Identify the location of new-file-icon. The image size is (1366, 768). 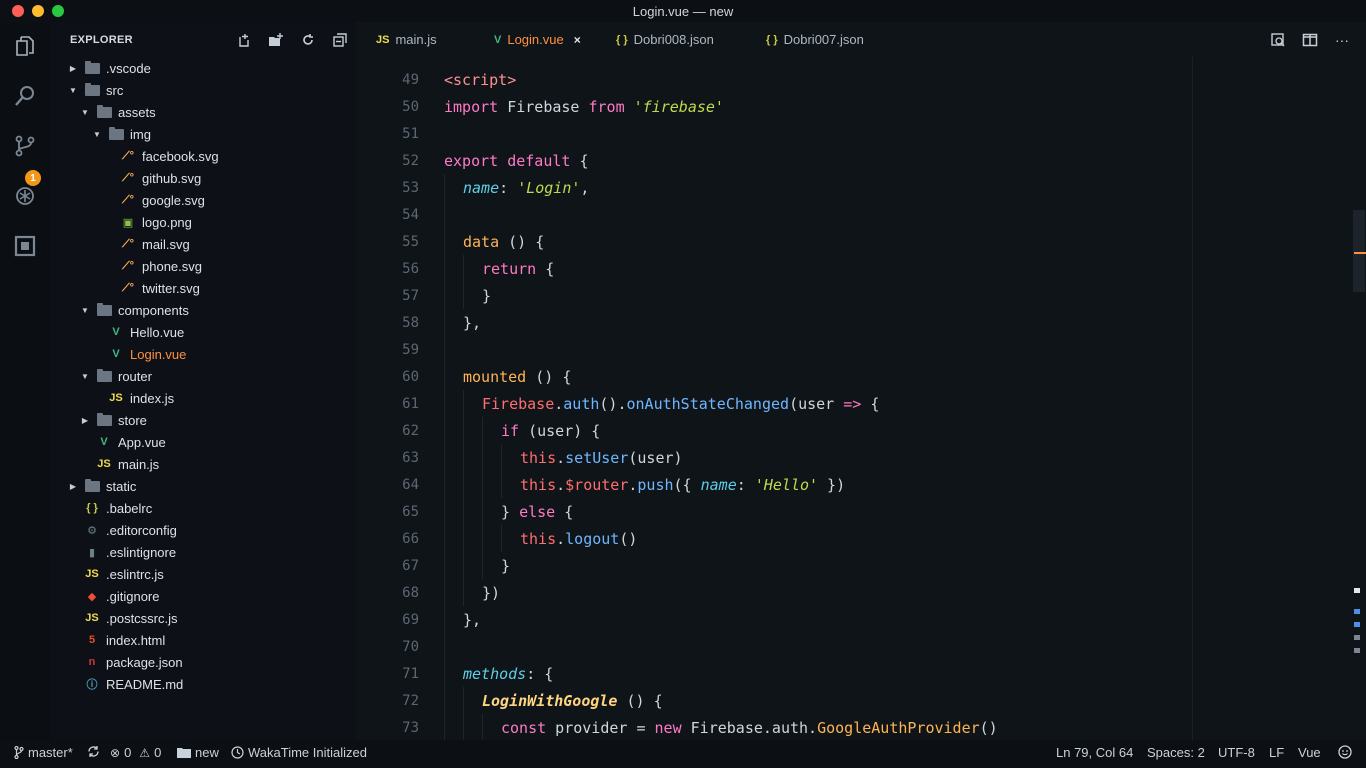
(244, 40).